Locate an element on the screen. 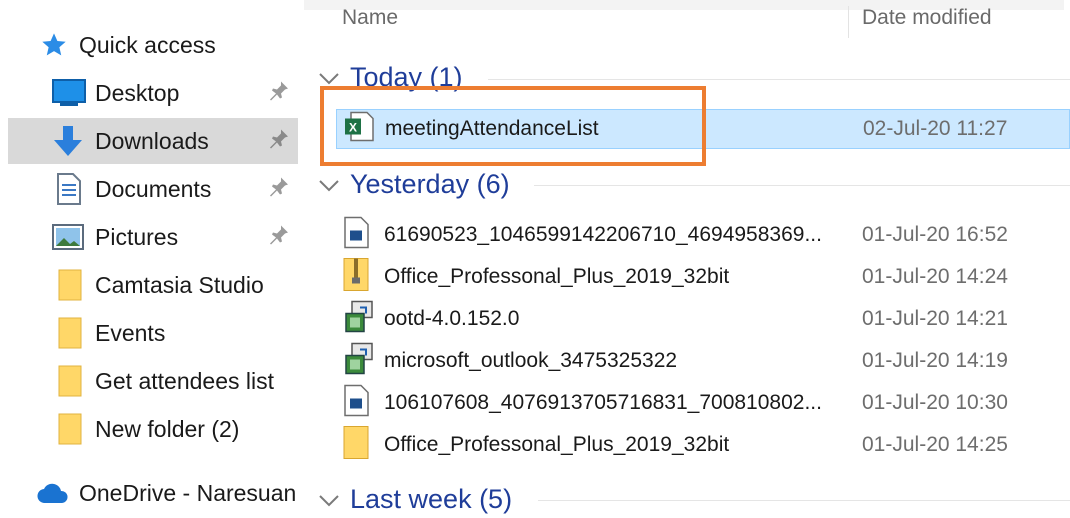  nav-item-downloads: Downloads is located at coordinates (153, 141).